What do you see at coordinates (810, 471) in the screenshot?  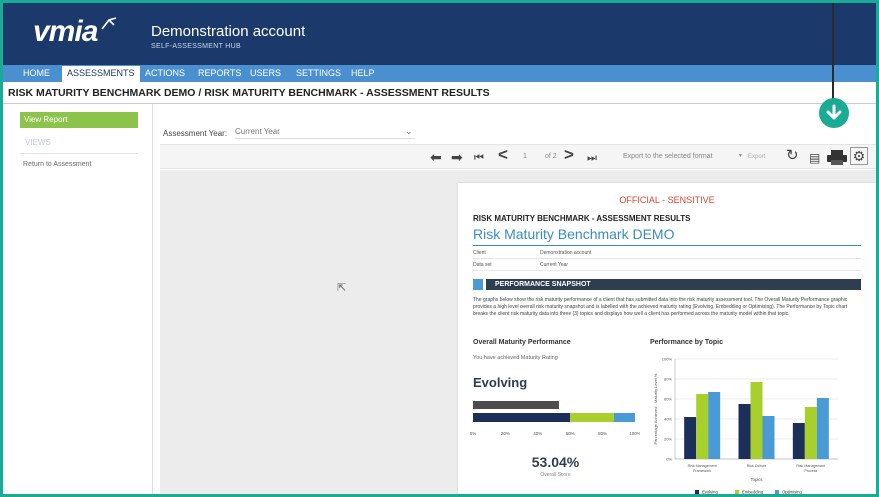 I see `topic-category-label: Process` at bounding box center [810, 471].